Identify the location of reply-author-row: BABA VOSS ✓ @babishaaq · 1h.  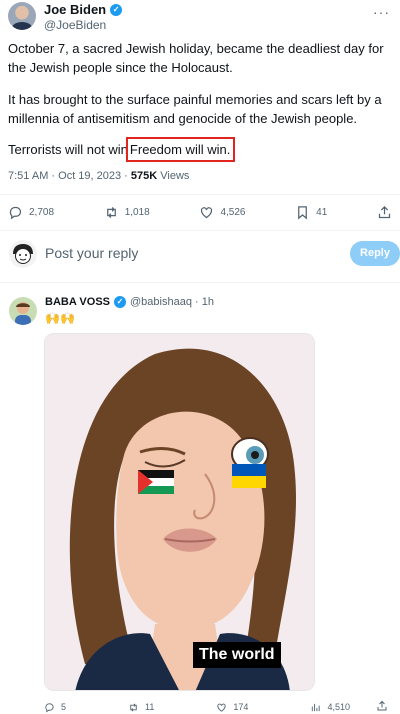
(129, 302).